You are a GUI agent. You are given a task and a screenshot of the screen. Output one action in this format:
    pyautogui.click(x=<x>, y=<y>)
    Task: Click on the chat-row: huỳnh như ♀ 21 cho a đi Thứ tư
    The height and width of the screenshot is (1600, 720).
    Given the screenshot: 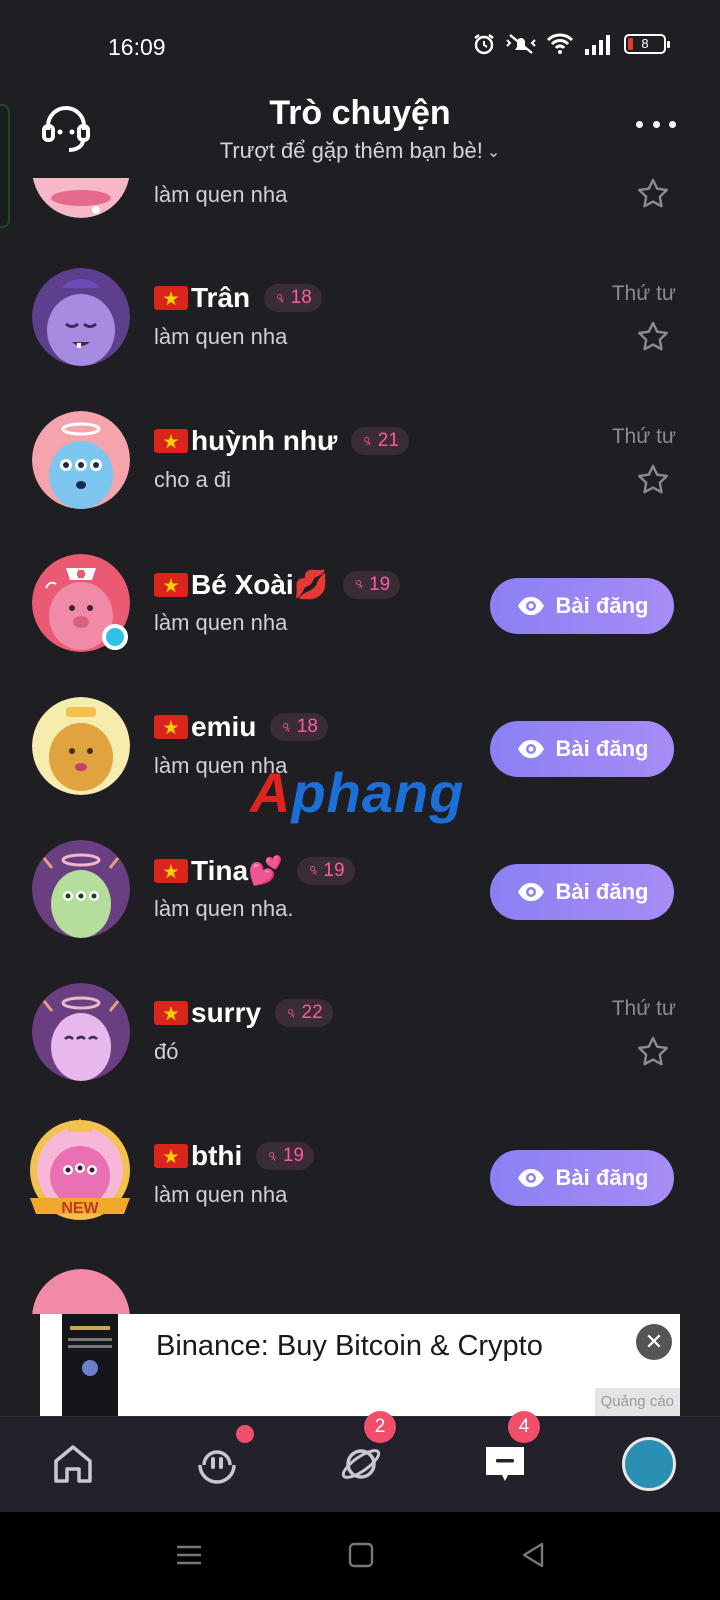 What is the action you would take?
    pyautogui.click(x=360, y=481)
    